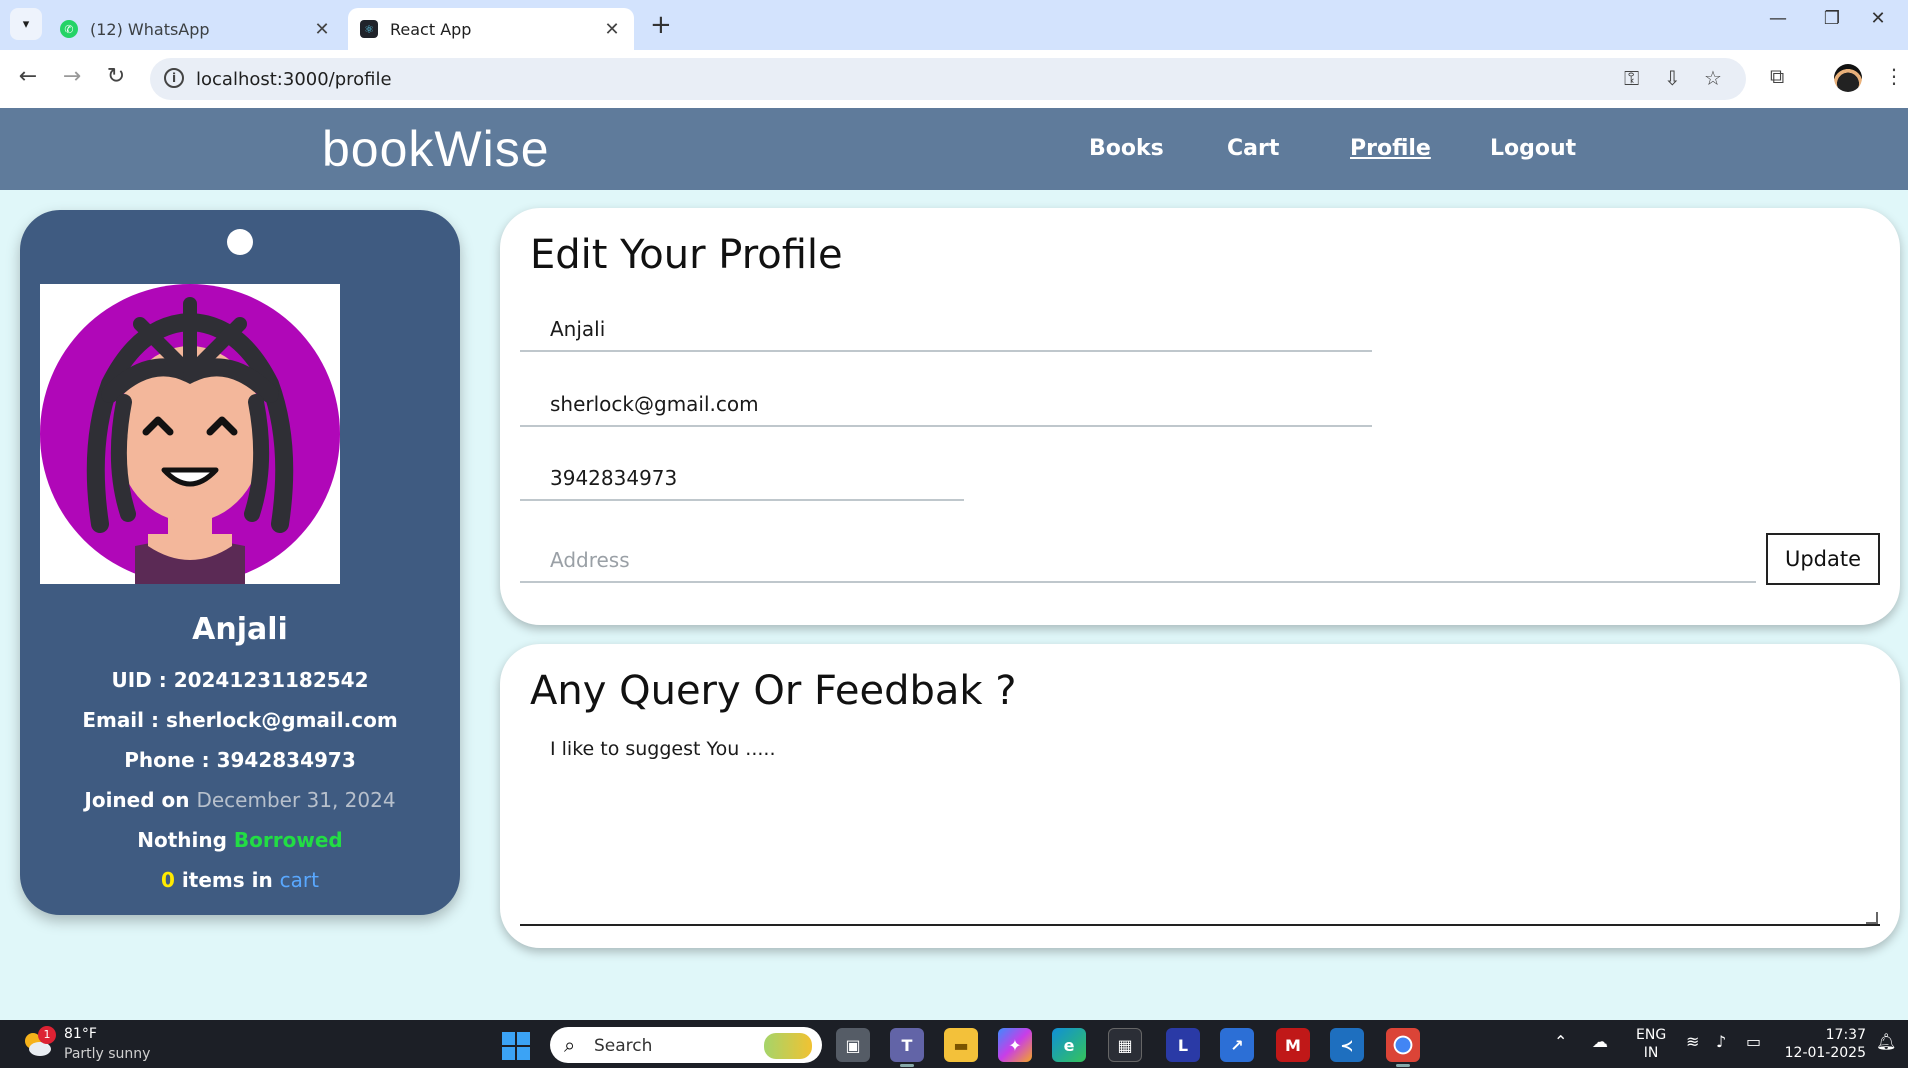  Describe the element at coordinates (948, 79) in the screenshot. I see `address-bar: i localhost:3000/profile ⚿ ⇩ ☆` at that location.